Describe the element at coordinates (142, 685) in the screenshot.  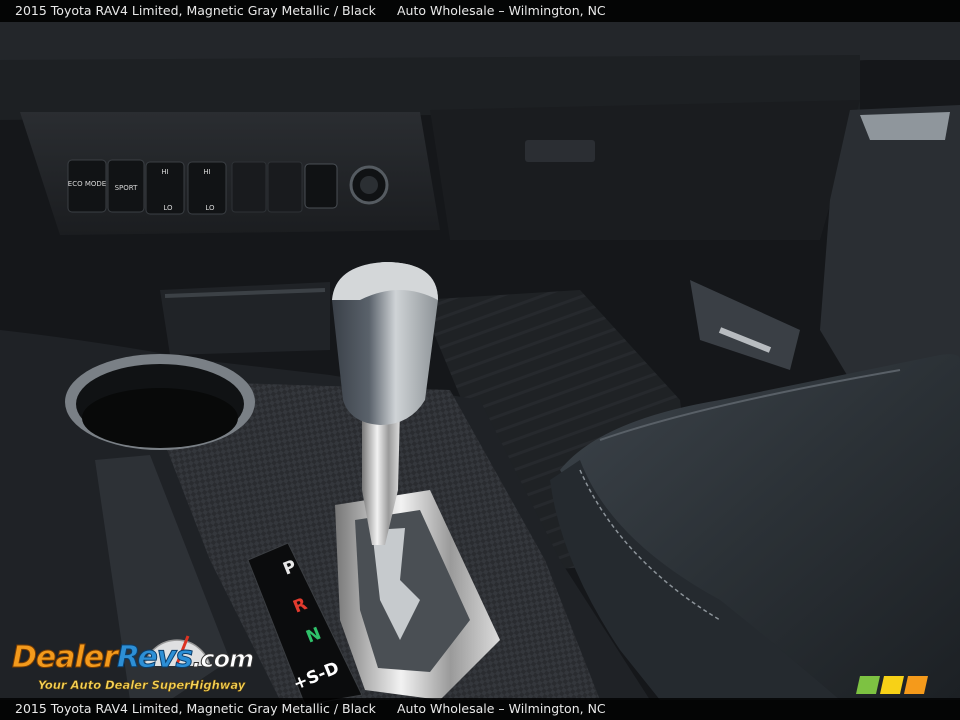
I see `logo-tagline: Your Auto Dealer SuperHighway` at that location.